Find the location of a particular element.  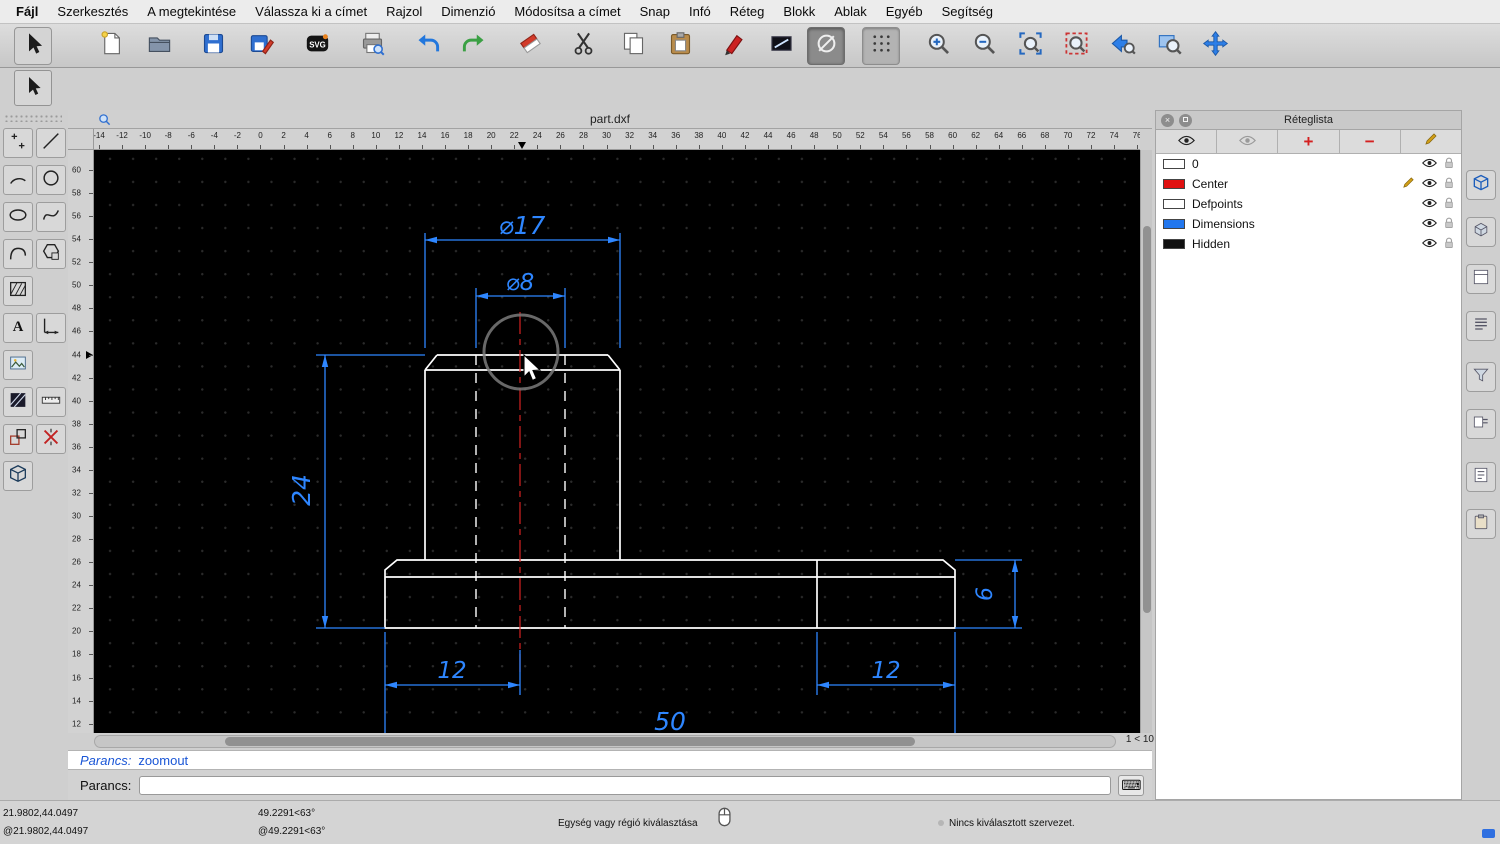

menu-draw: Rajzol is located at coordinates (404, 11).